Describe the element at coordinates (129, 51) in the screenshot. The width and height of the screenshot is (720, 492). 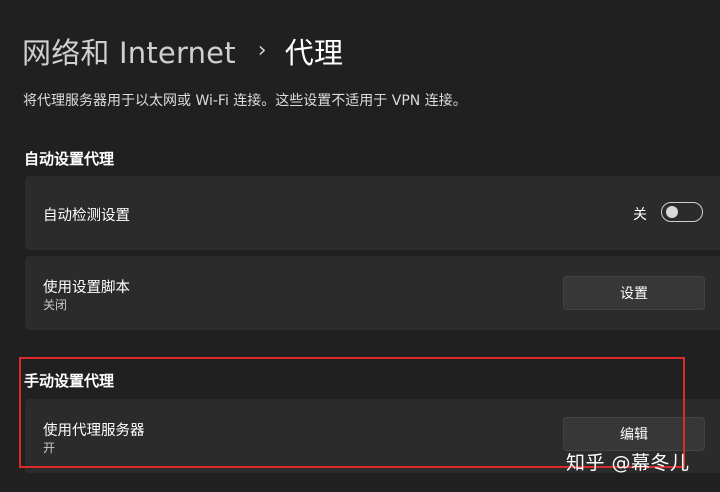
I see `breadcrumb-parent-link: 网络和 Internet` at that location.